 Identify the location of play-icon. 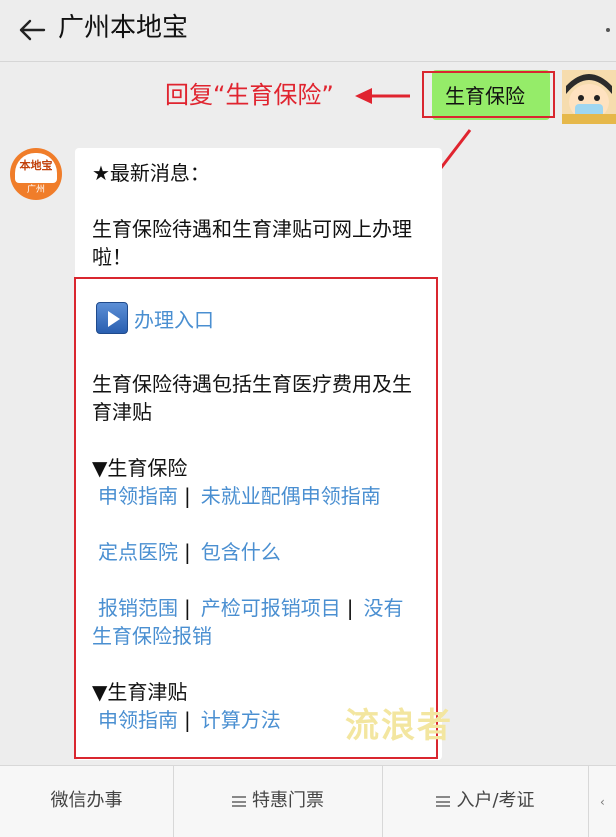
(112, 318).